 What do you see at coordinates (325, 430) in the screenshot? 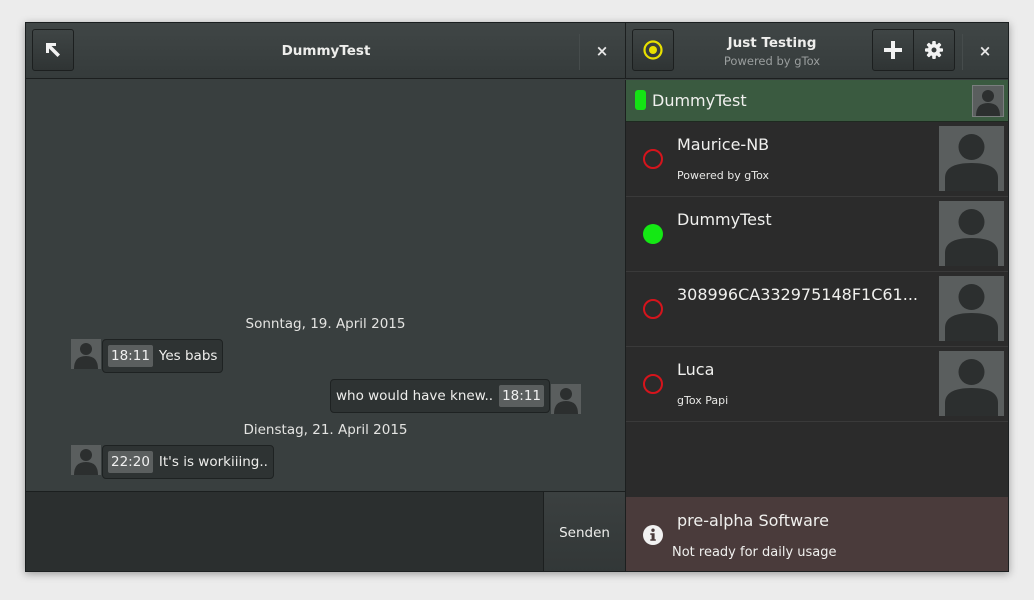
I see `date-separator: Dienstag, 21. April 2015` at bounding box center [325, 430].